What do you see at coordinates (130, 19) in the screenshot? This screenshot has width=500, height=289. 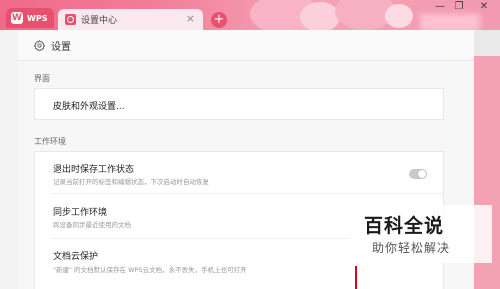 I see `tab-settings-center: 设置中心 ×` at bounding box center [130, 19].